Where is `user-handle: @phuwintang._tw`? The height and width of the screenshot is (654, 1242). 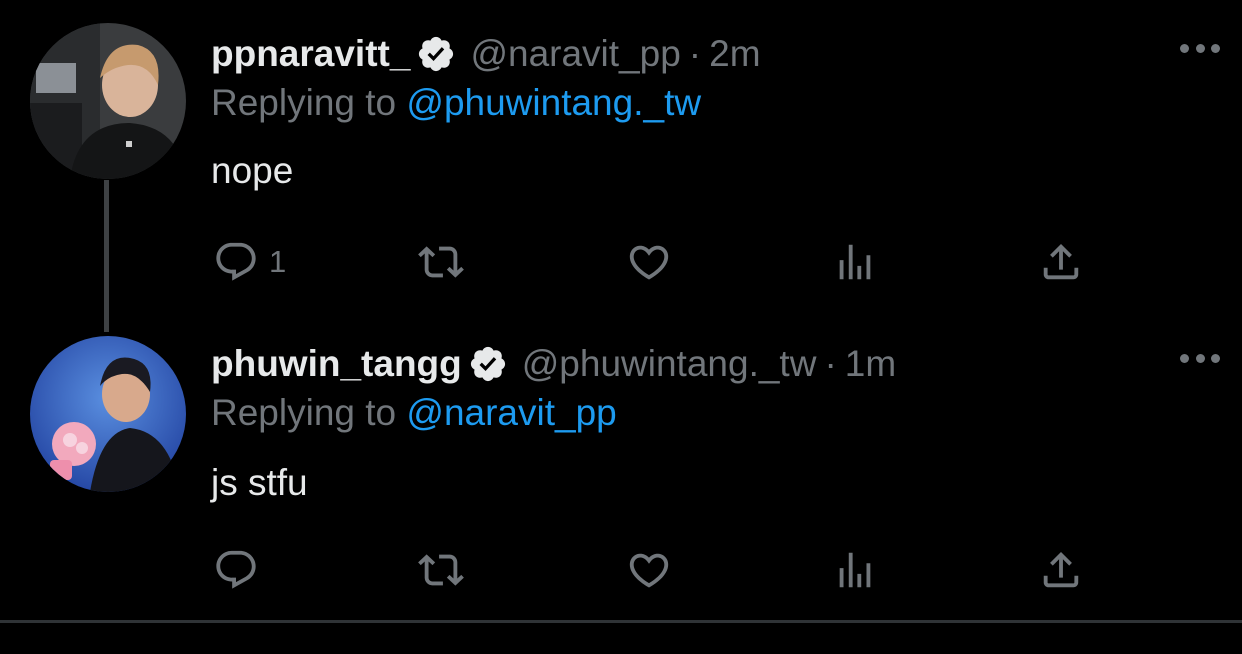
user-handle: @phuwintang._tw is located at coordinates (669, 364).